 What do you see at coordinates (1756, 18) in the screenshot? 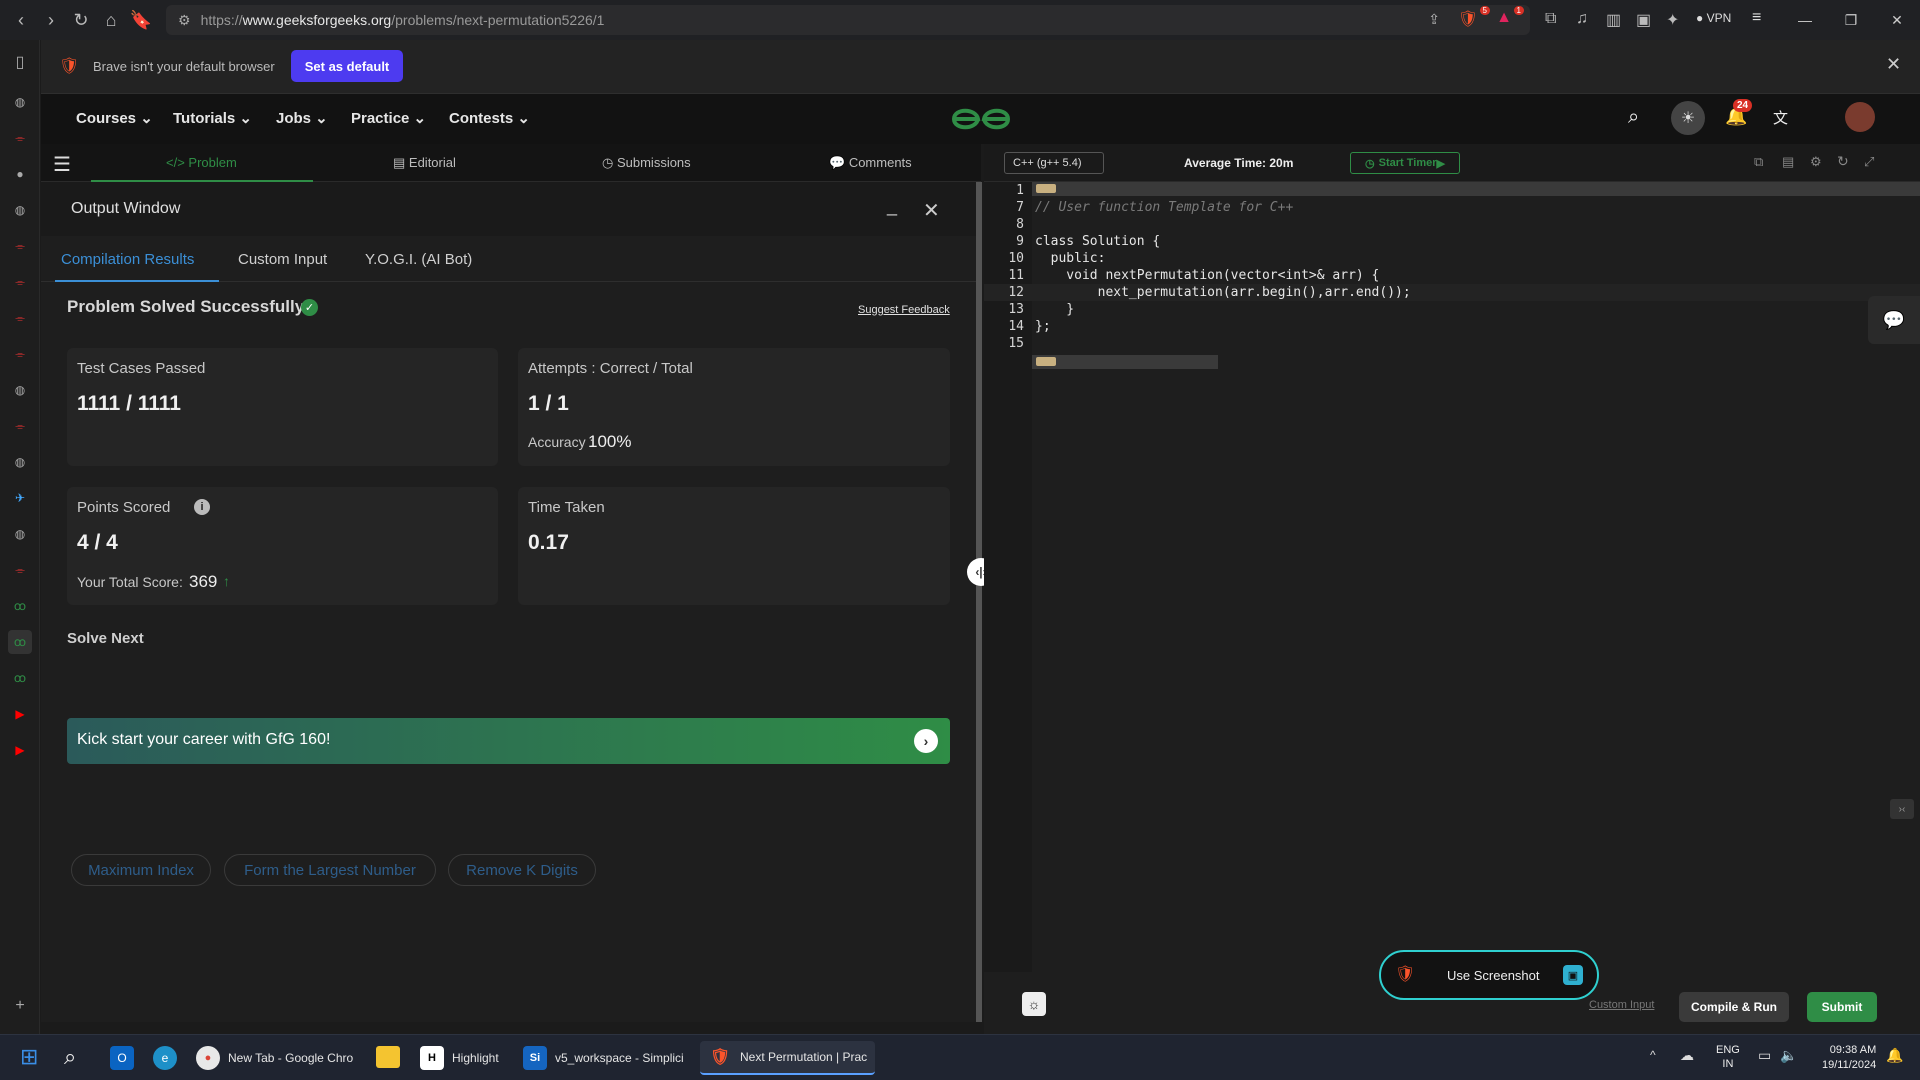
I see `menu-icon: ≡` at bounding box center [1756, 18].